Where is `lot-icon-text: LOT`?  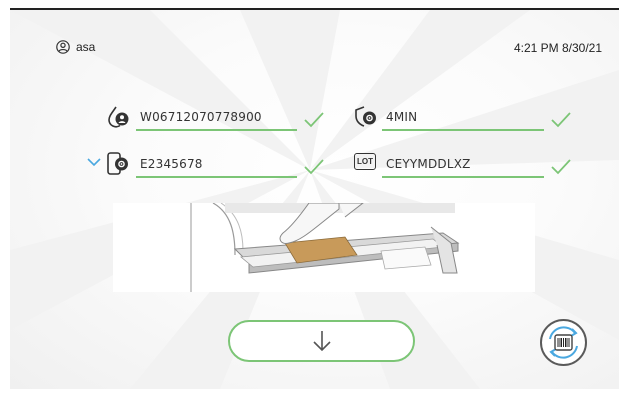
lot-icon-text: LOT is located at coordinates (365, 161).